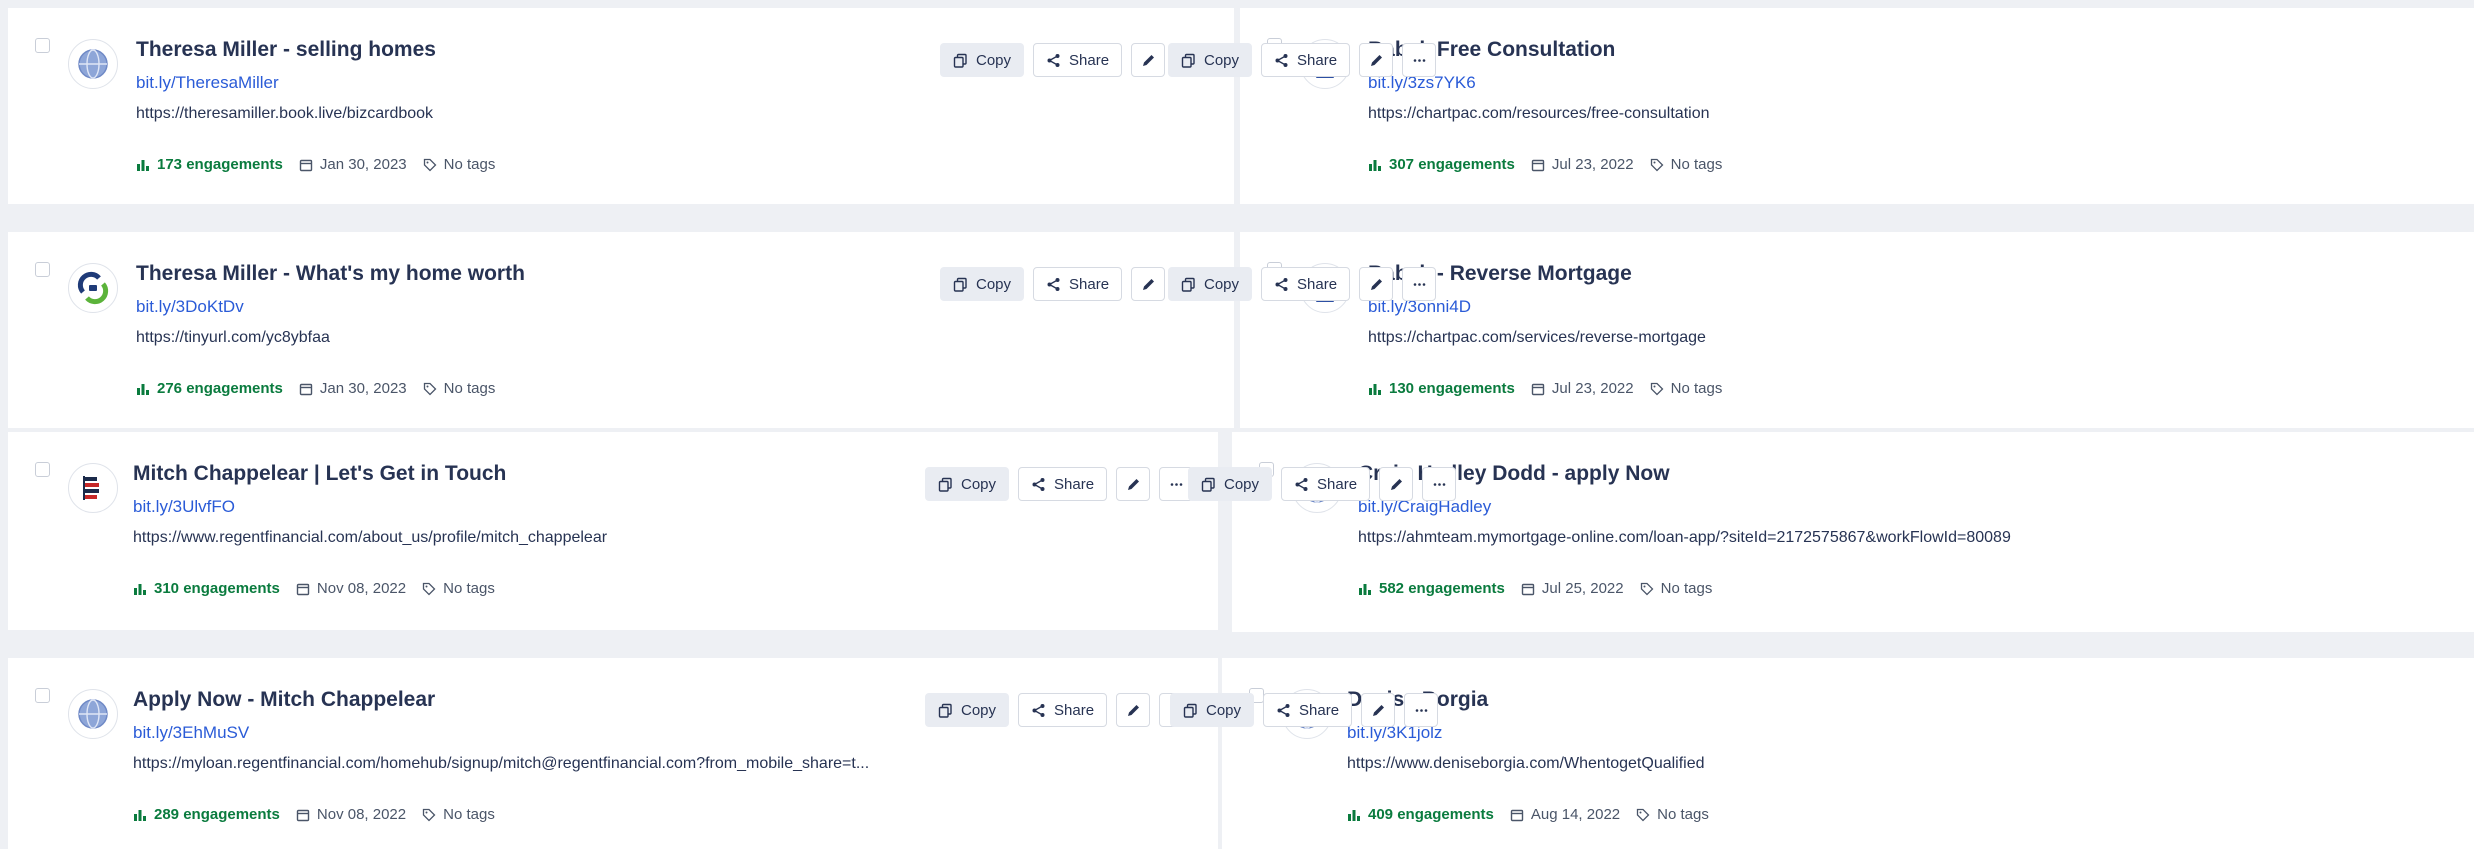 The width and height of the screenshot is (2474, 849). Describe the element at coordinates (286, 50) in the screenshot. I see `link-title: Theresa Miller - selling homes` at that location.